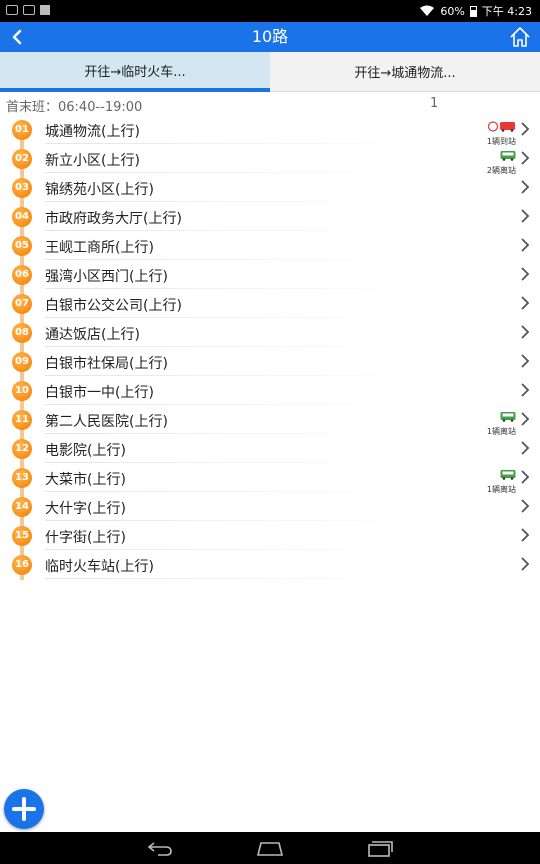 Image resolution: width=540 pixels, height=864 pixels. Describe the element at coordinates (113, 306) in the screenshot. I see `stop-name: 白银市公交公司(上行)` at that location.